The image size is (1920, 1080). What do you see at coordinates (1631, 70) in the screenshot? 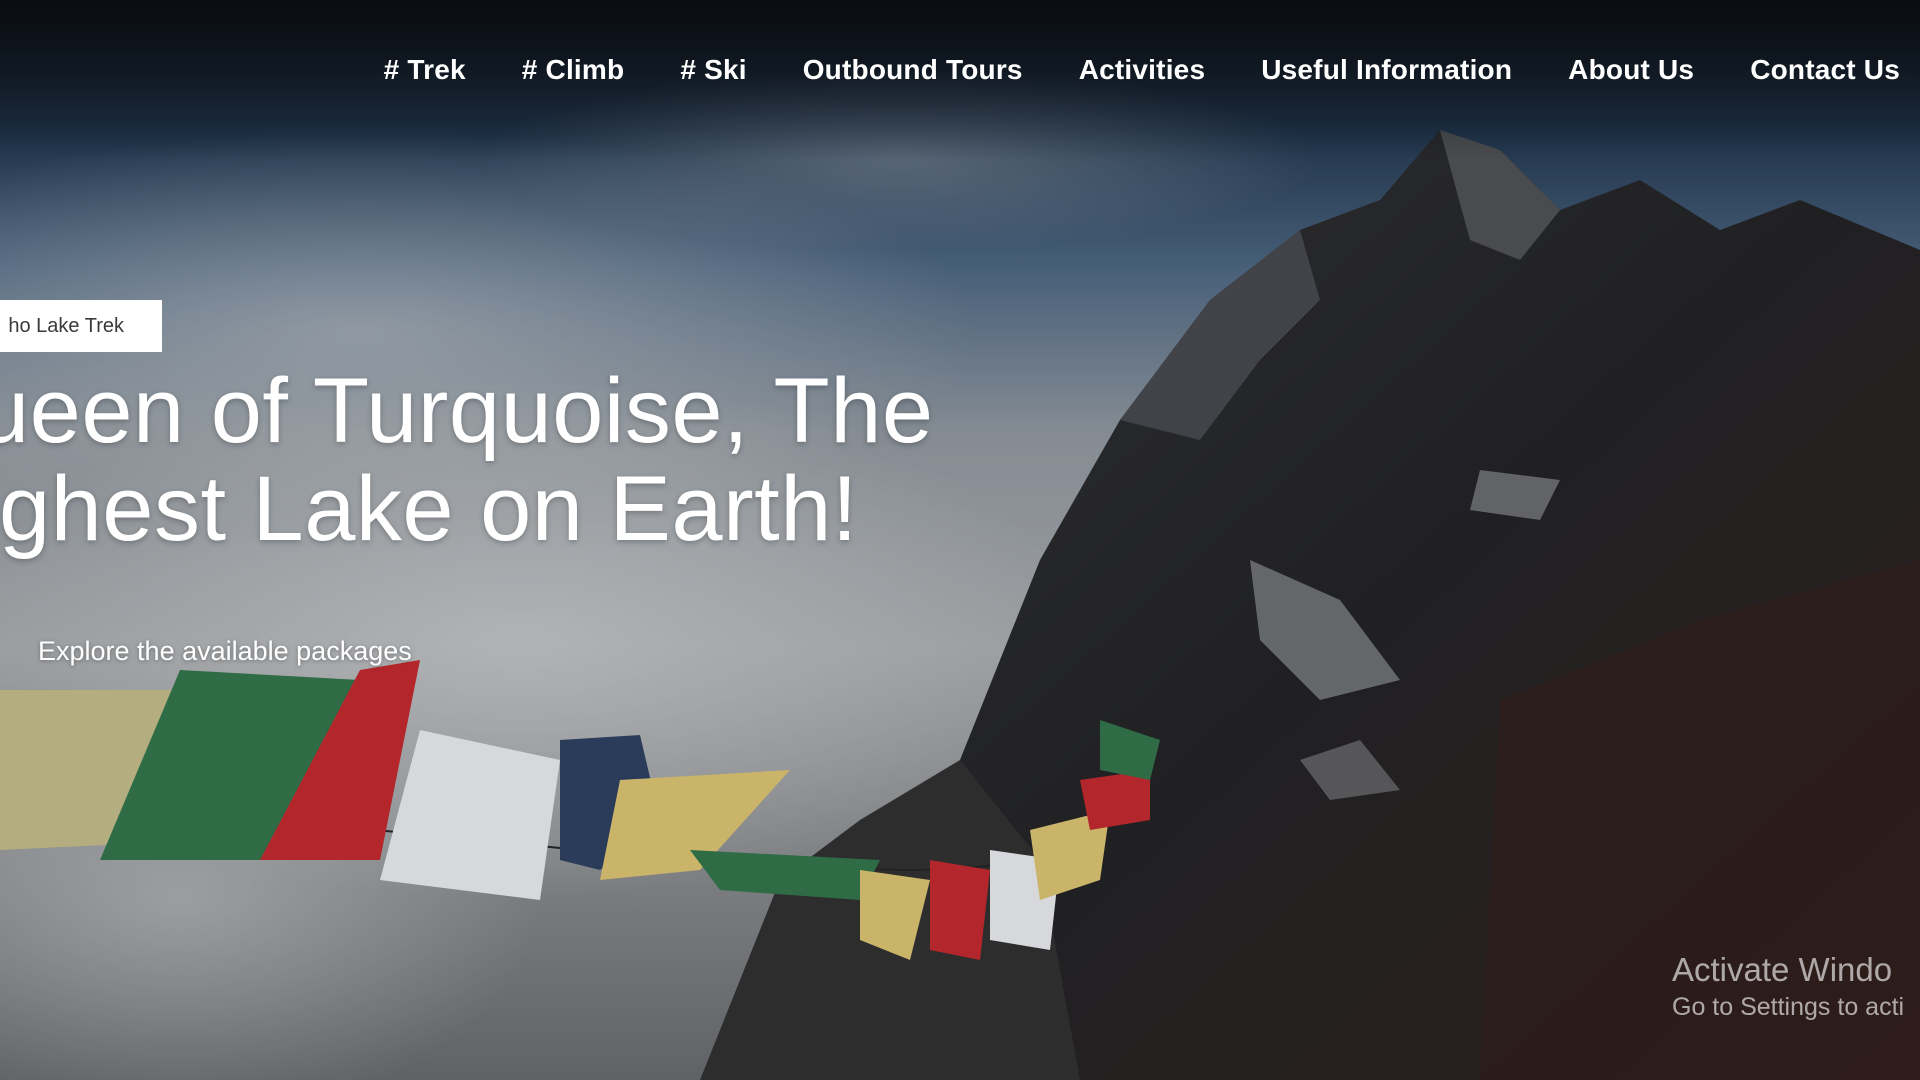
I see `nav-item-about-us: About Us` at bounding box center [1631, 70].